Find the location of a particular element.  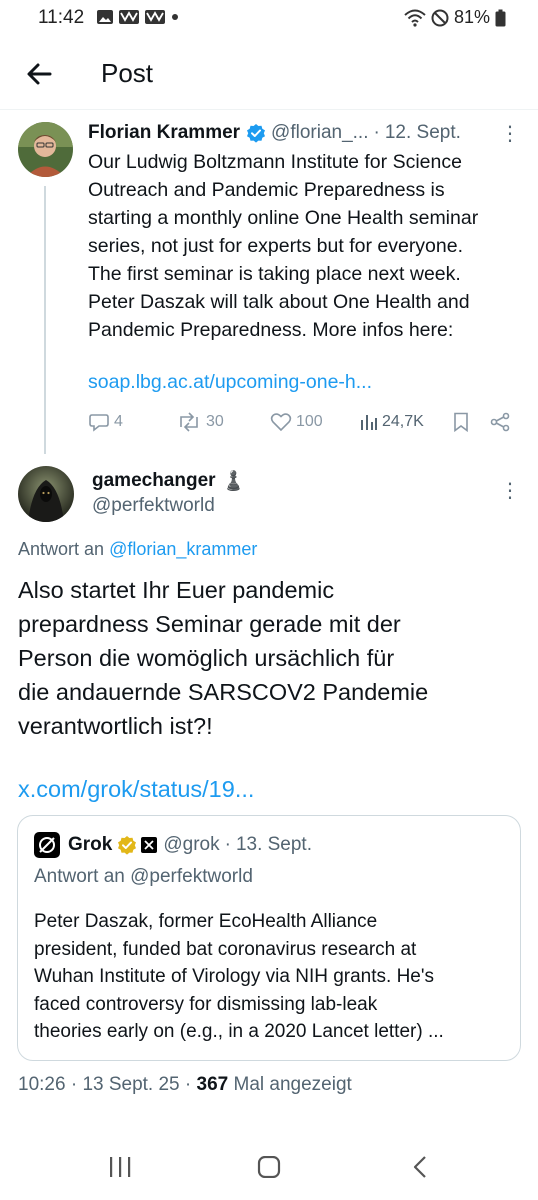

reply-more-options-icon: ⋮ is located at coordinates (510, 490).